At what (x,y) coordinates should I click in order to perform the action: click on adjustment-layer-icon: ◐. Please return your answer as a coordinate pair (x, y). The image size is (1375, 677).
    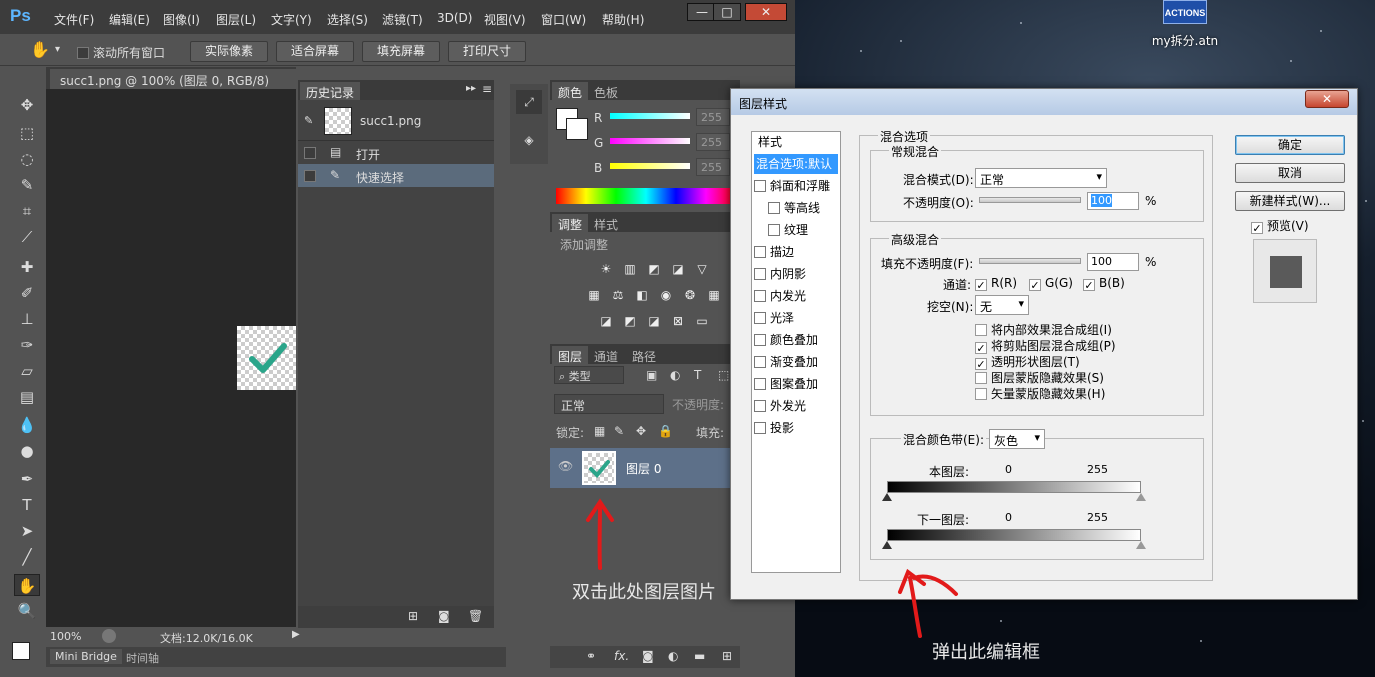
    Looking at the image, I should click on (673, 656).